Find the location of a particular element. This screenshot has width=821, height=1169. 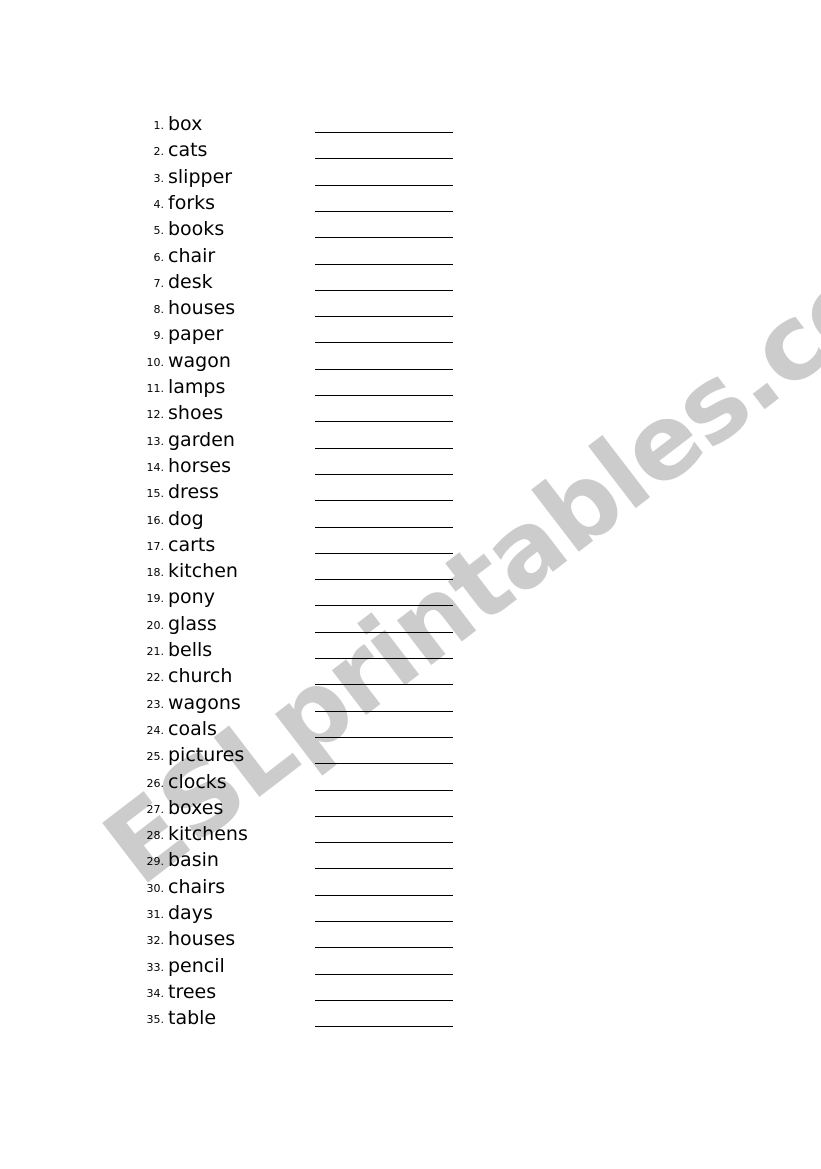

list-item-word: bells is located at coordinates (190, 650).